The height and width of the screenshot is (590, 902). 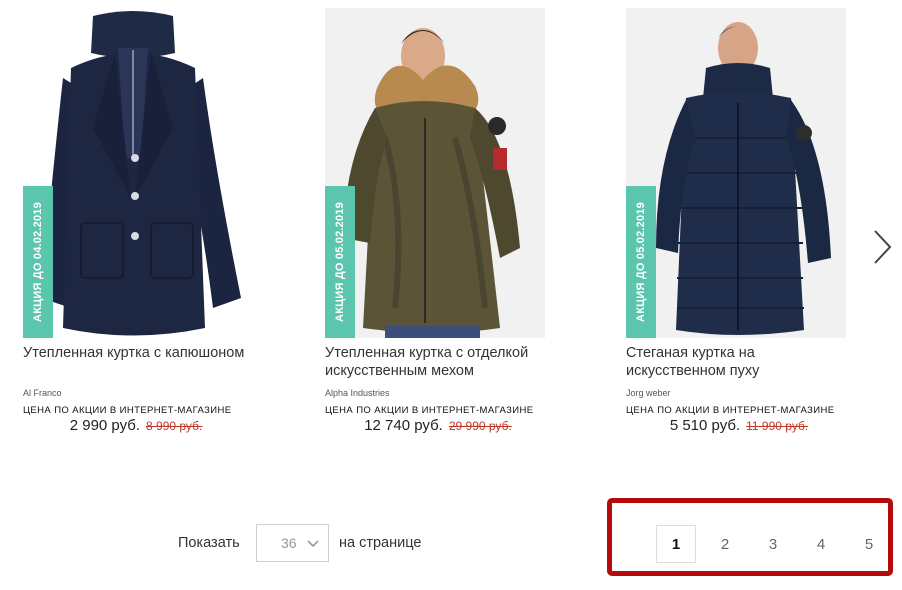 I want to click on product-title: Утепленная куртка с капюшоном, so click(x=136, y=363).